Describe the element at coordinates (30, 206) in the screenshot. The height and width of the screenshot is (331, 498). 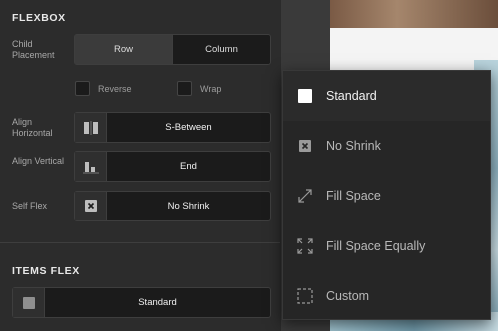
I see `self-flex-label: Self Flex` at that location.